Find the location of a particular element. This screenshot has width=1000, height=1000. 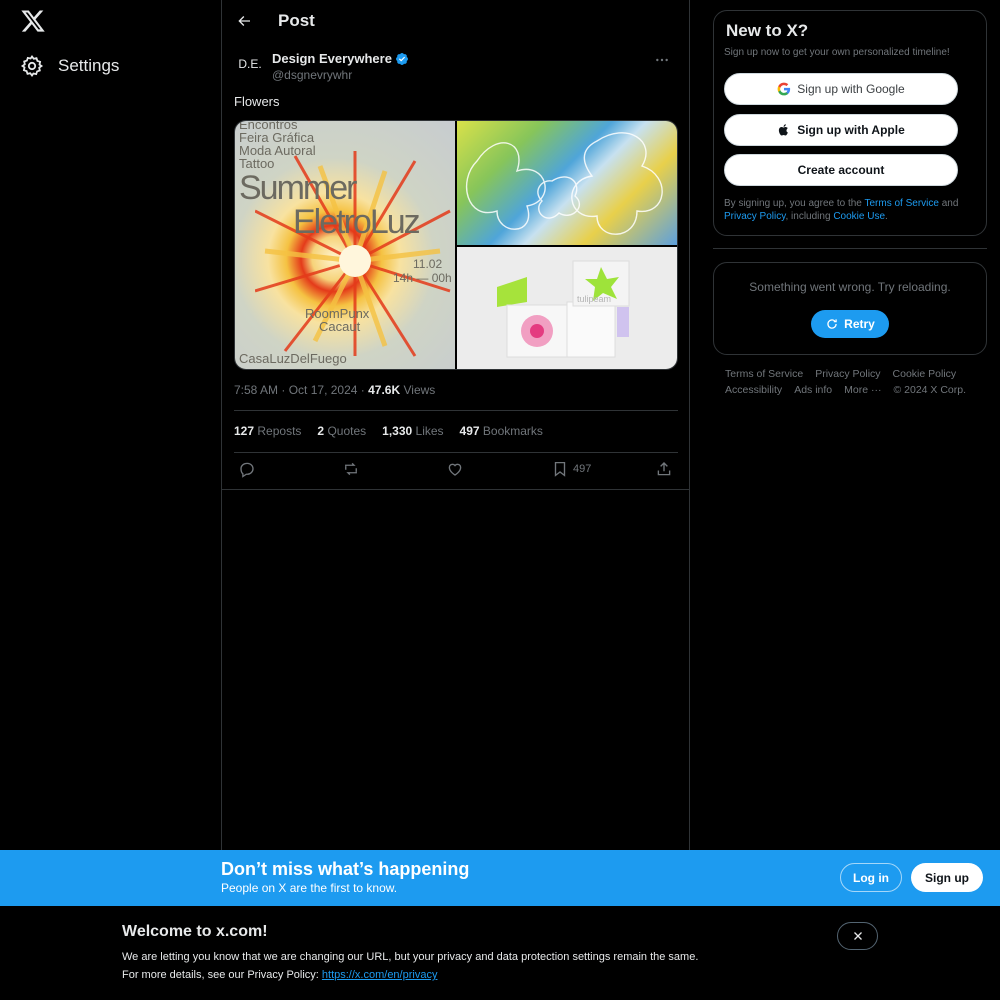

reposts-stat: 127 Reposts is located at coordinates (267, 431).